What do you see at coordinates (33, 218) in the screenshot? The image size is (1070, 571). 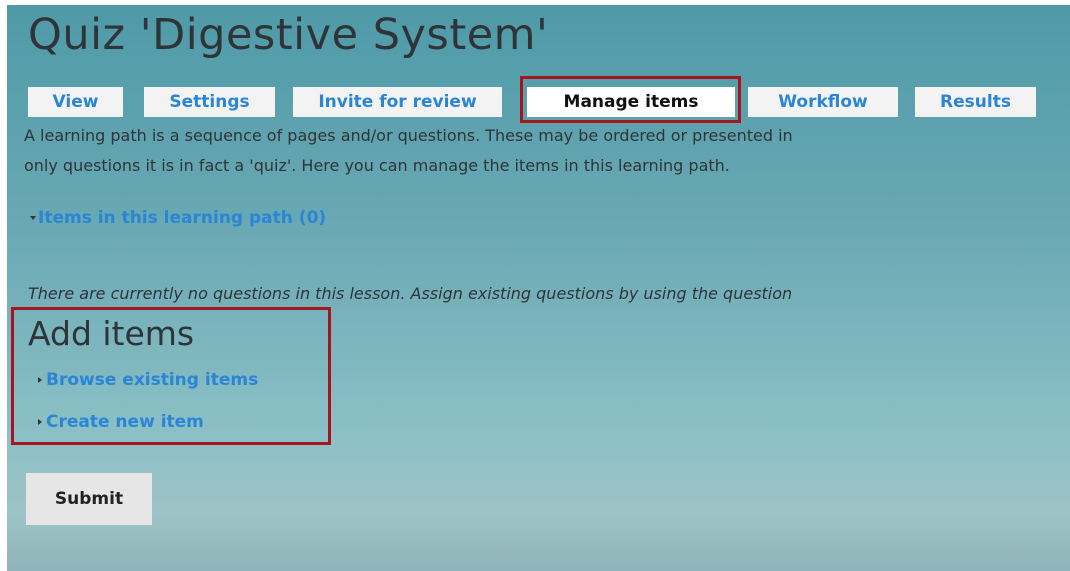 I see `triangle-down-icon` at bounding box center [33, 218].